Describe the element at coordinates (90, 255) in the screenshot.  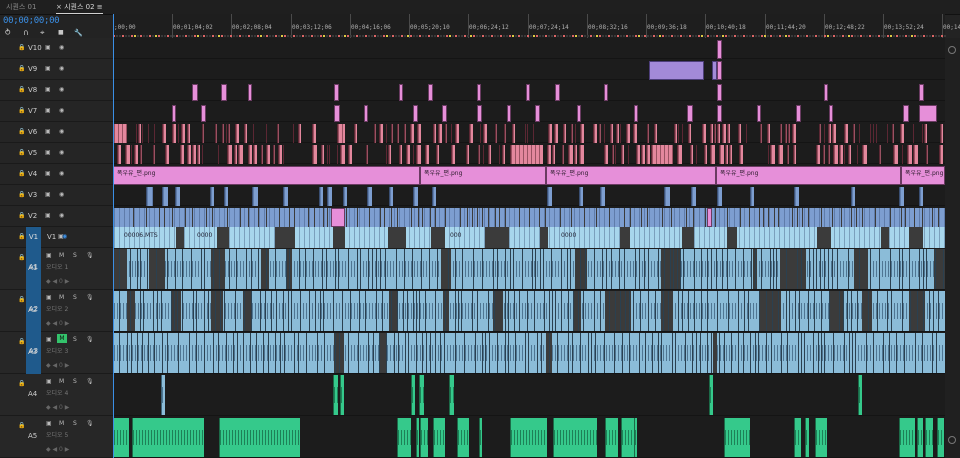
I see `microphone-icon: 🎙` at that location.